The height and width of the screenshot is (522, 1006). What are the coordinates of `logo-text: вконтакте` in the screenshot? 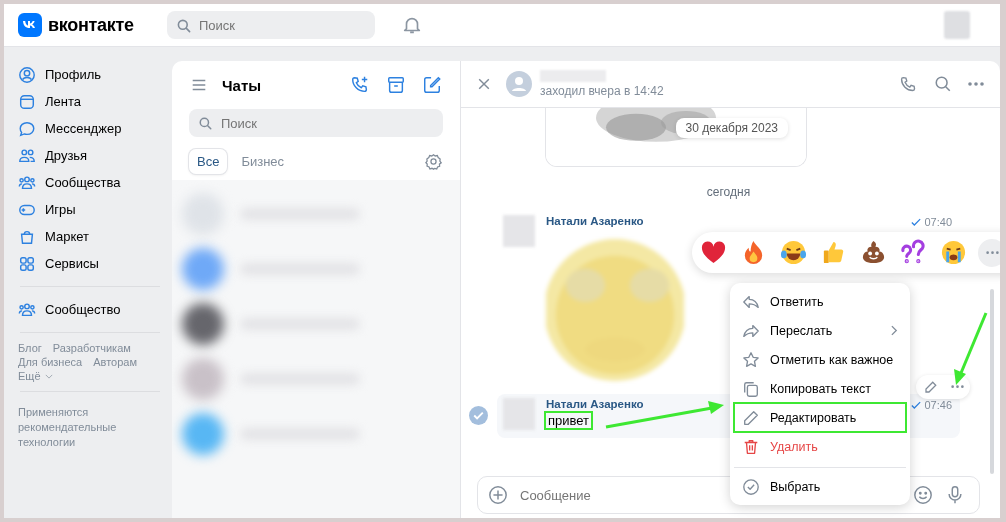 It's located at (91, 25).